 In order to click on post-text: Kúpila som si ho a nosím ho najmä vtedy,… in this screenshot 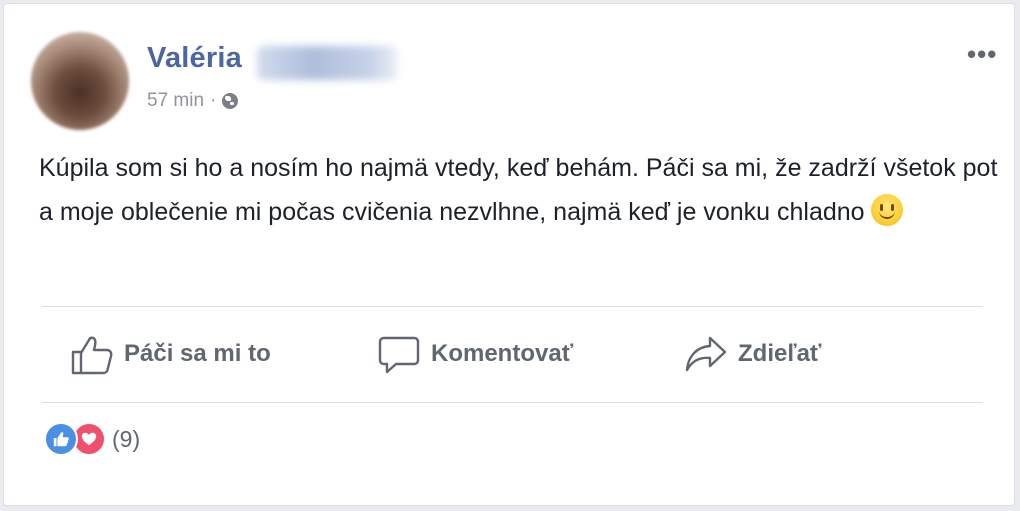, I will do `click(518, 190)`.